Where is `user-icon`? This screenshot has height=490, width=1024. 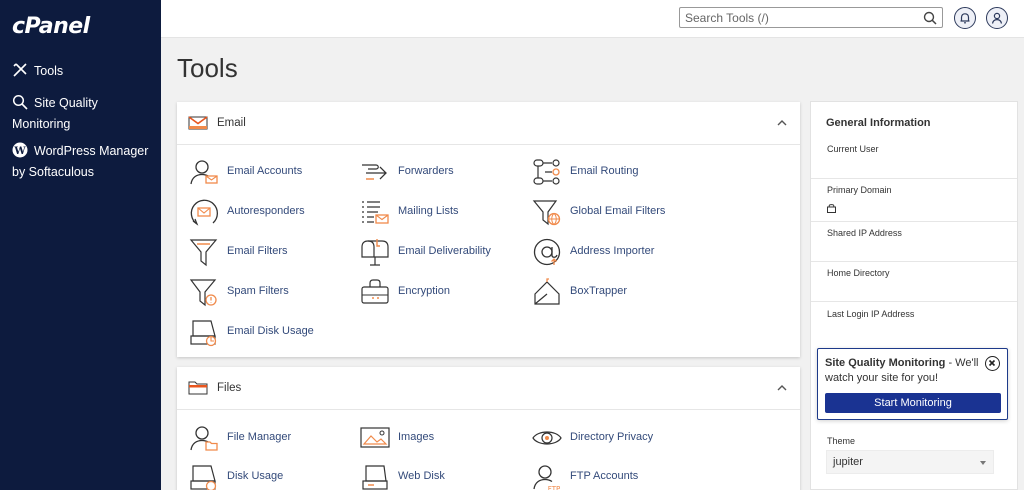
user-icon is located at coordinates (997, 18).